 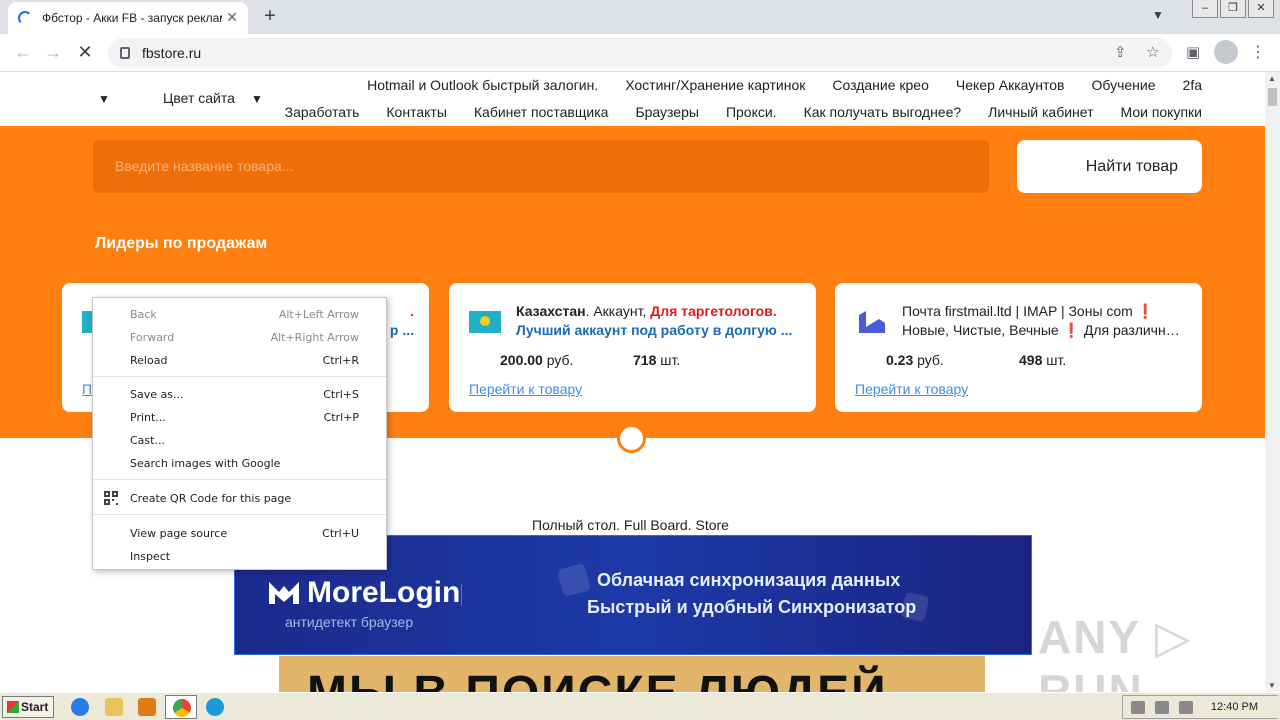 I want to click on card-link: П, so click(x=87, y=389).